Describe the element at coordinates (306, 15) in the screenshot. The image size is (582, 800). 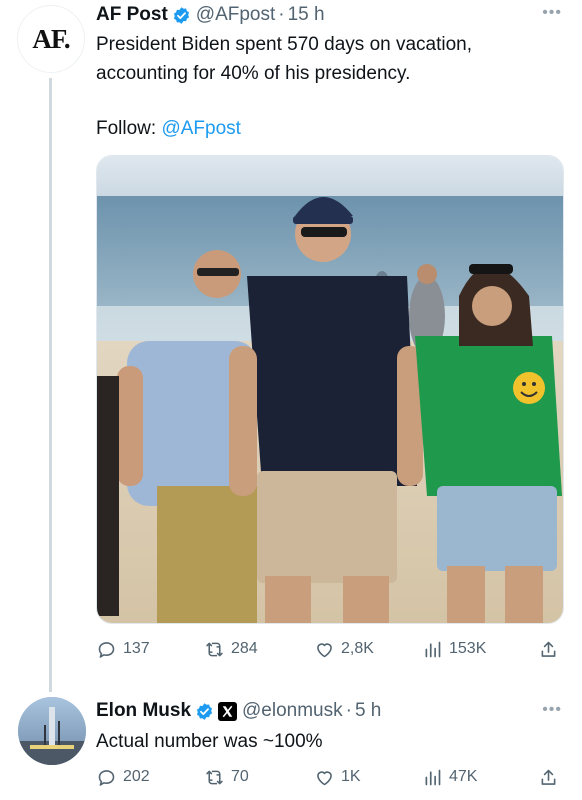
I see `tweet-time: 15 h` at that location.